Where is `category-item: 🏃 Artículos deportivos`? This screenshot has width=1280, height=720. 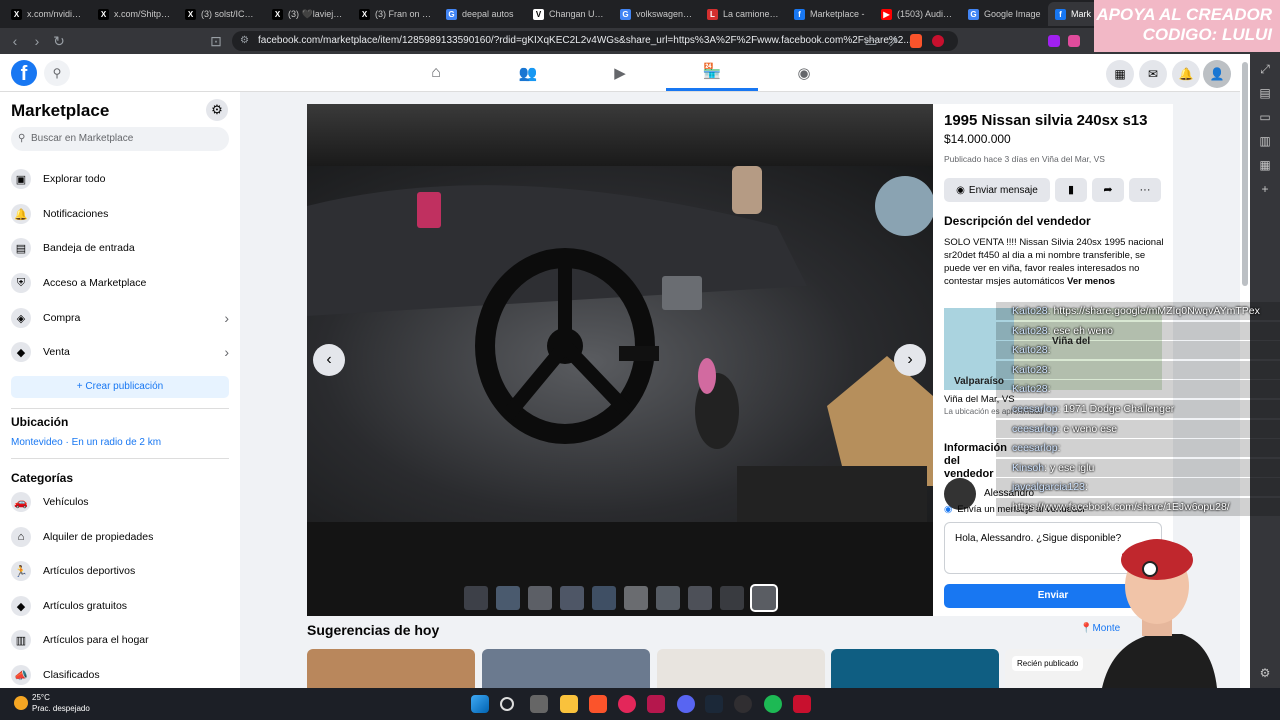
category-item: 🏃 Artículos deportivos is located at coordinates (120, 571).